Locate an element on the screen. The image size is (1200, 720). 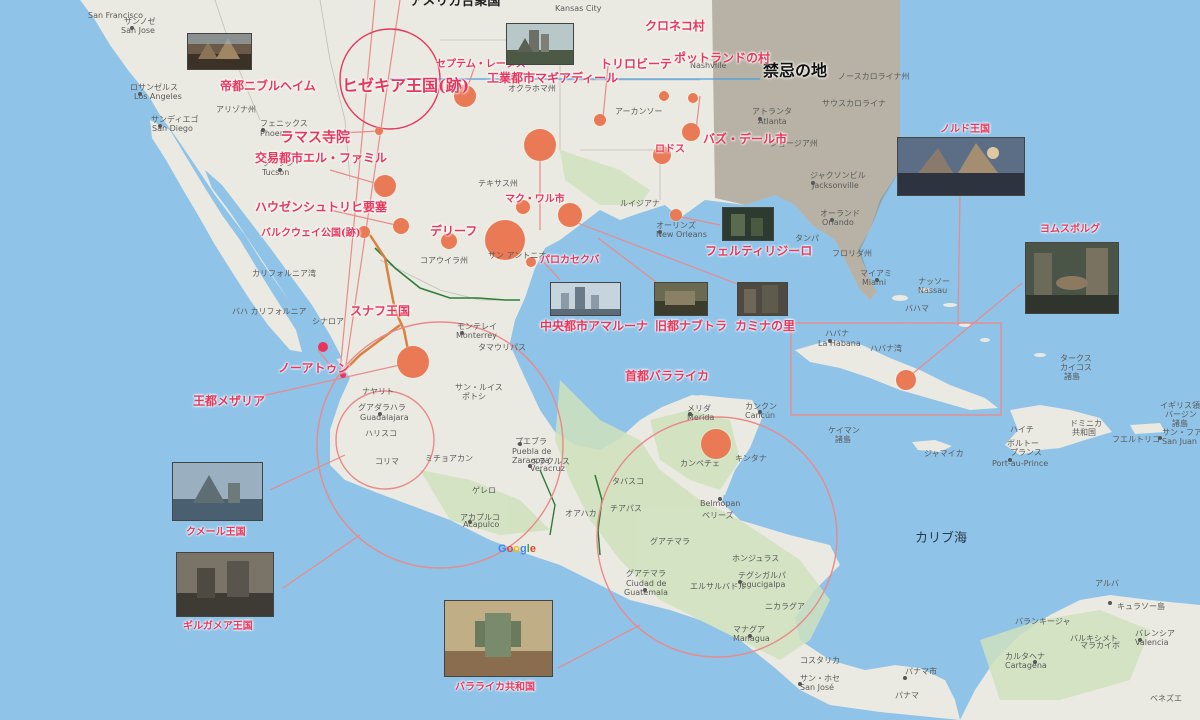
thumbnail-yomsborg is located at coordinates (1072, 278).